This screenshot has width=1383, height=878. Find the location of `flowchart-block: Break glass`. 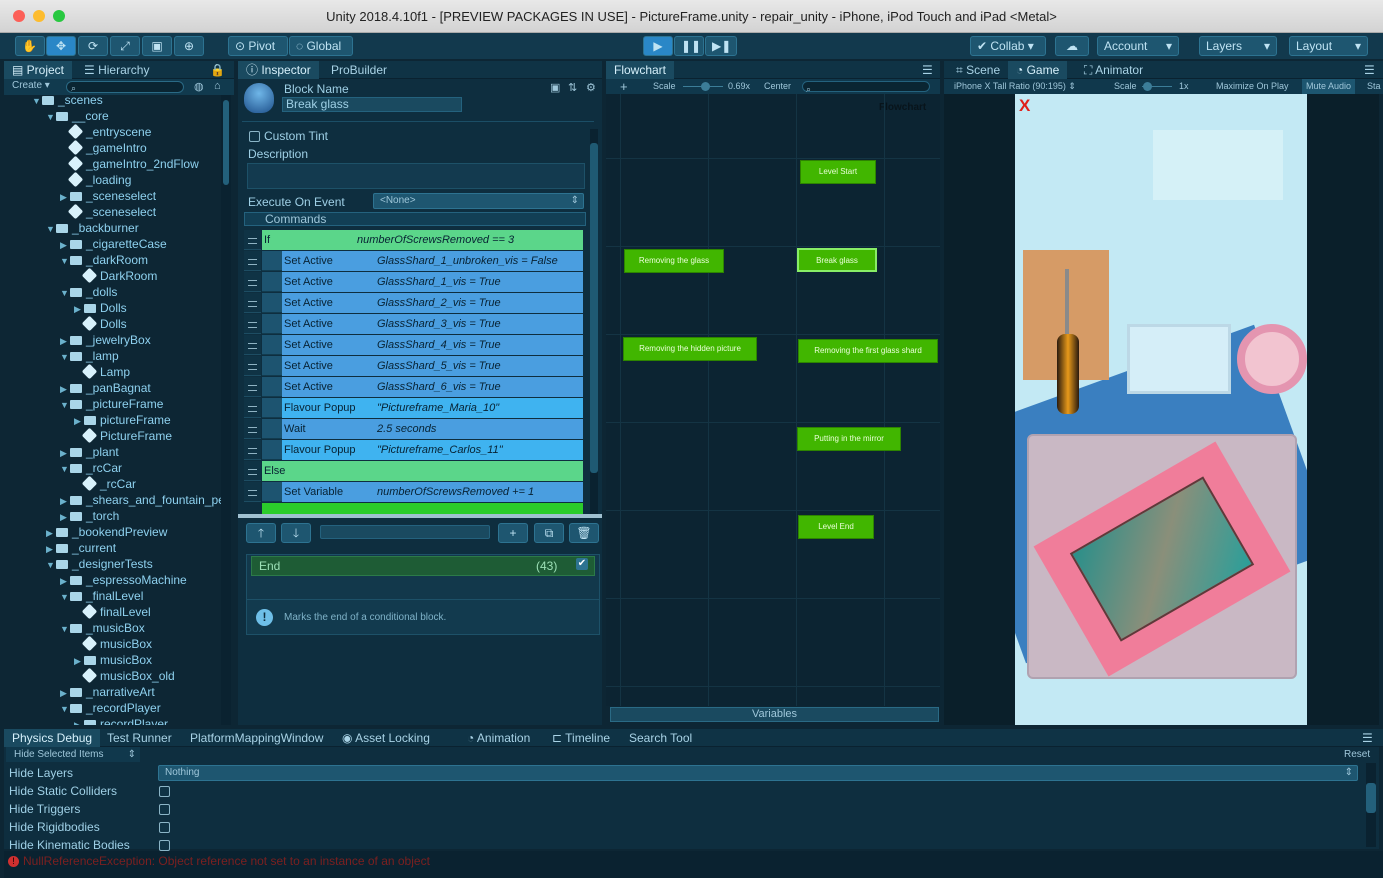

flowchart-block: Break glass is located at coordinates (837, 260).